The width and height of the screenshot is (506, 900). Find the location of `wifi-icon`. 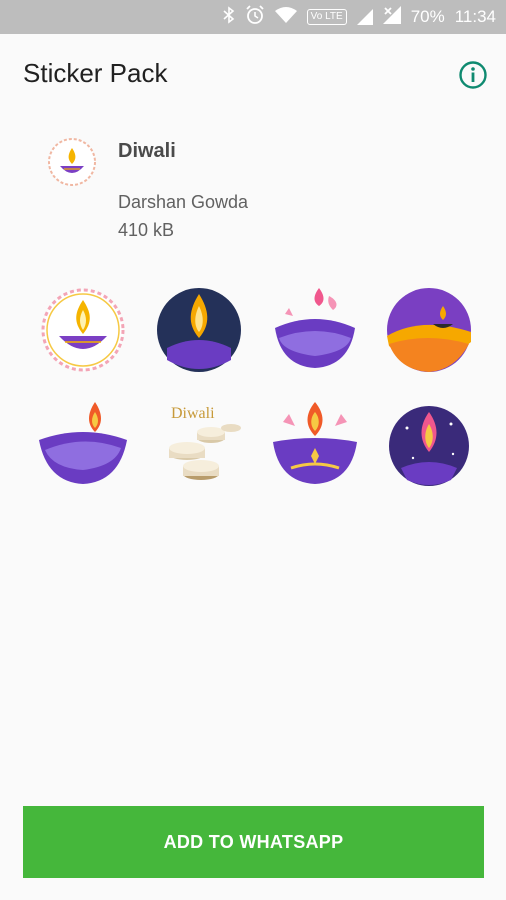

wifi-icon is located at coordinates (285, 17).